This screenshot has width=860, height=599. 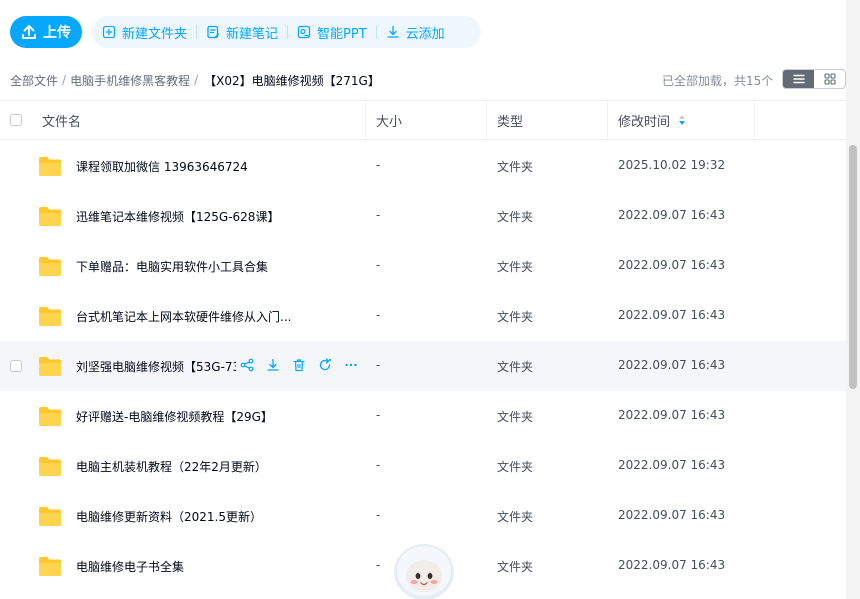 I want to click on new-folder-label: 新建文件夹, so click(x=155, y=34).